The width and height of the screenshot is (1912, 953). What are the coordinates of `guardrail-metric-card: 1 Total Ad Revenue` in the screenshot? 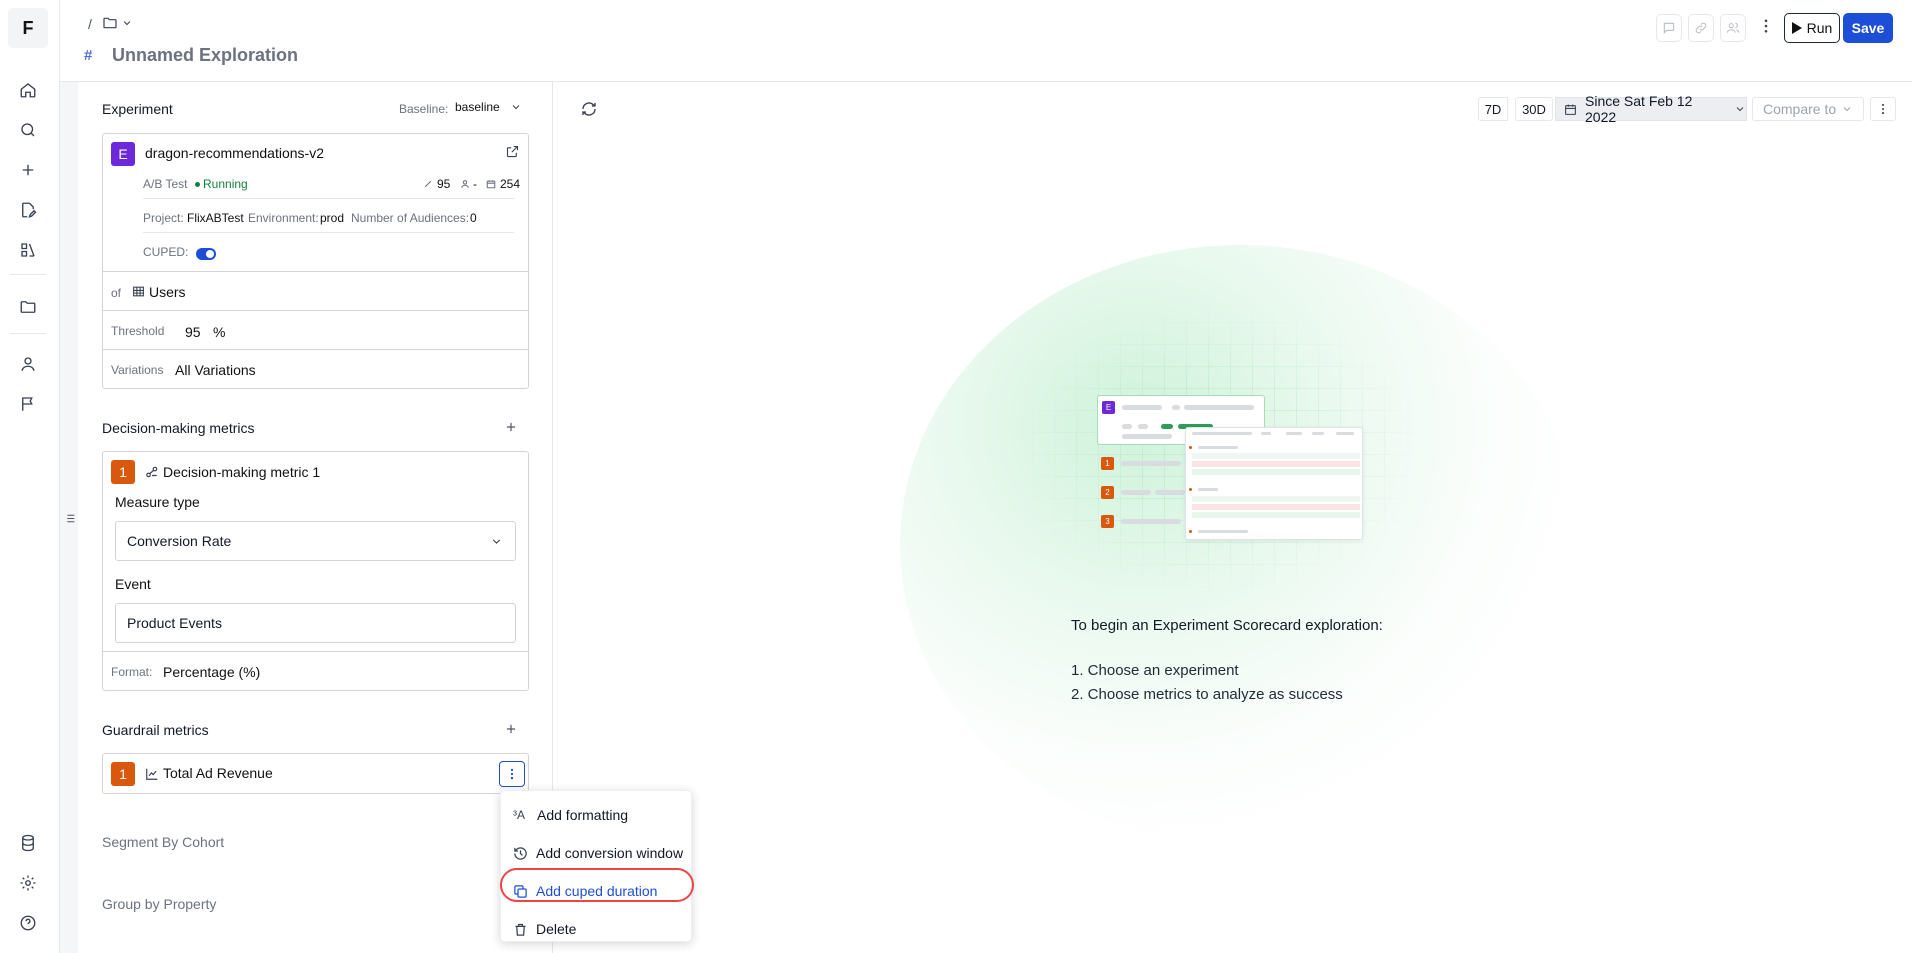 It's located at (315, 773).